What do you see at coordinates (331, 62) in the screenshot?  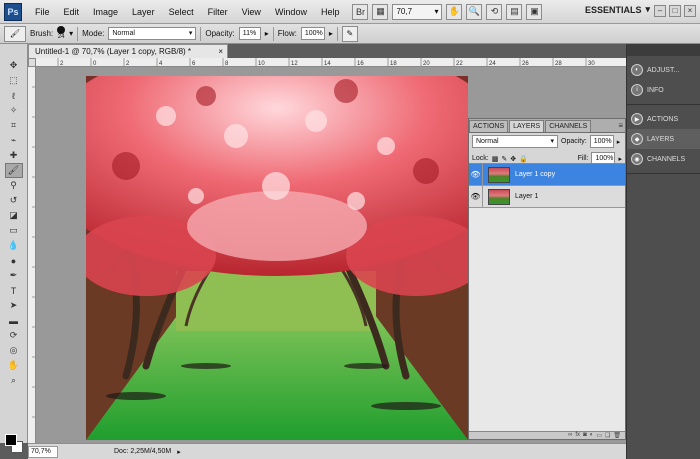 I see `horizontal-ruler: 2 0 2 4 6 8 10 12 14 16 18 20 22 24 26 28 30` at bounding box center [331, 62].